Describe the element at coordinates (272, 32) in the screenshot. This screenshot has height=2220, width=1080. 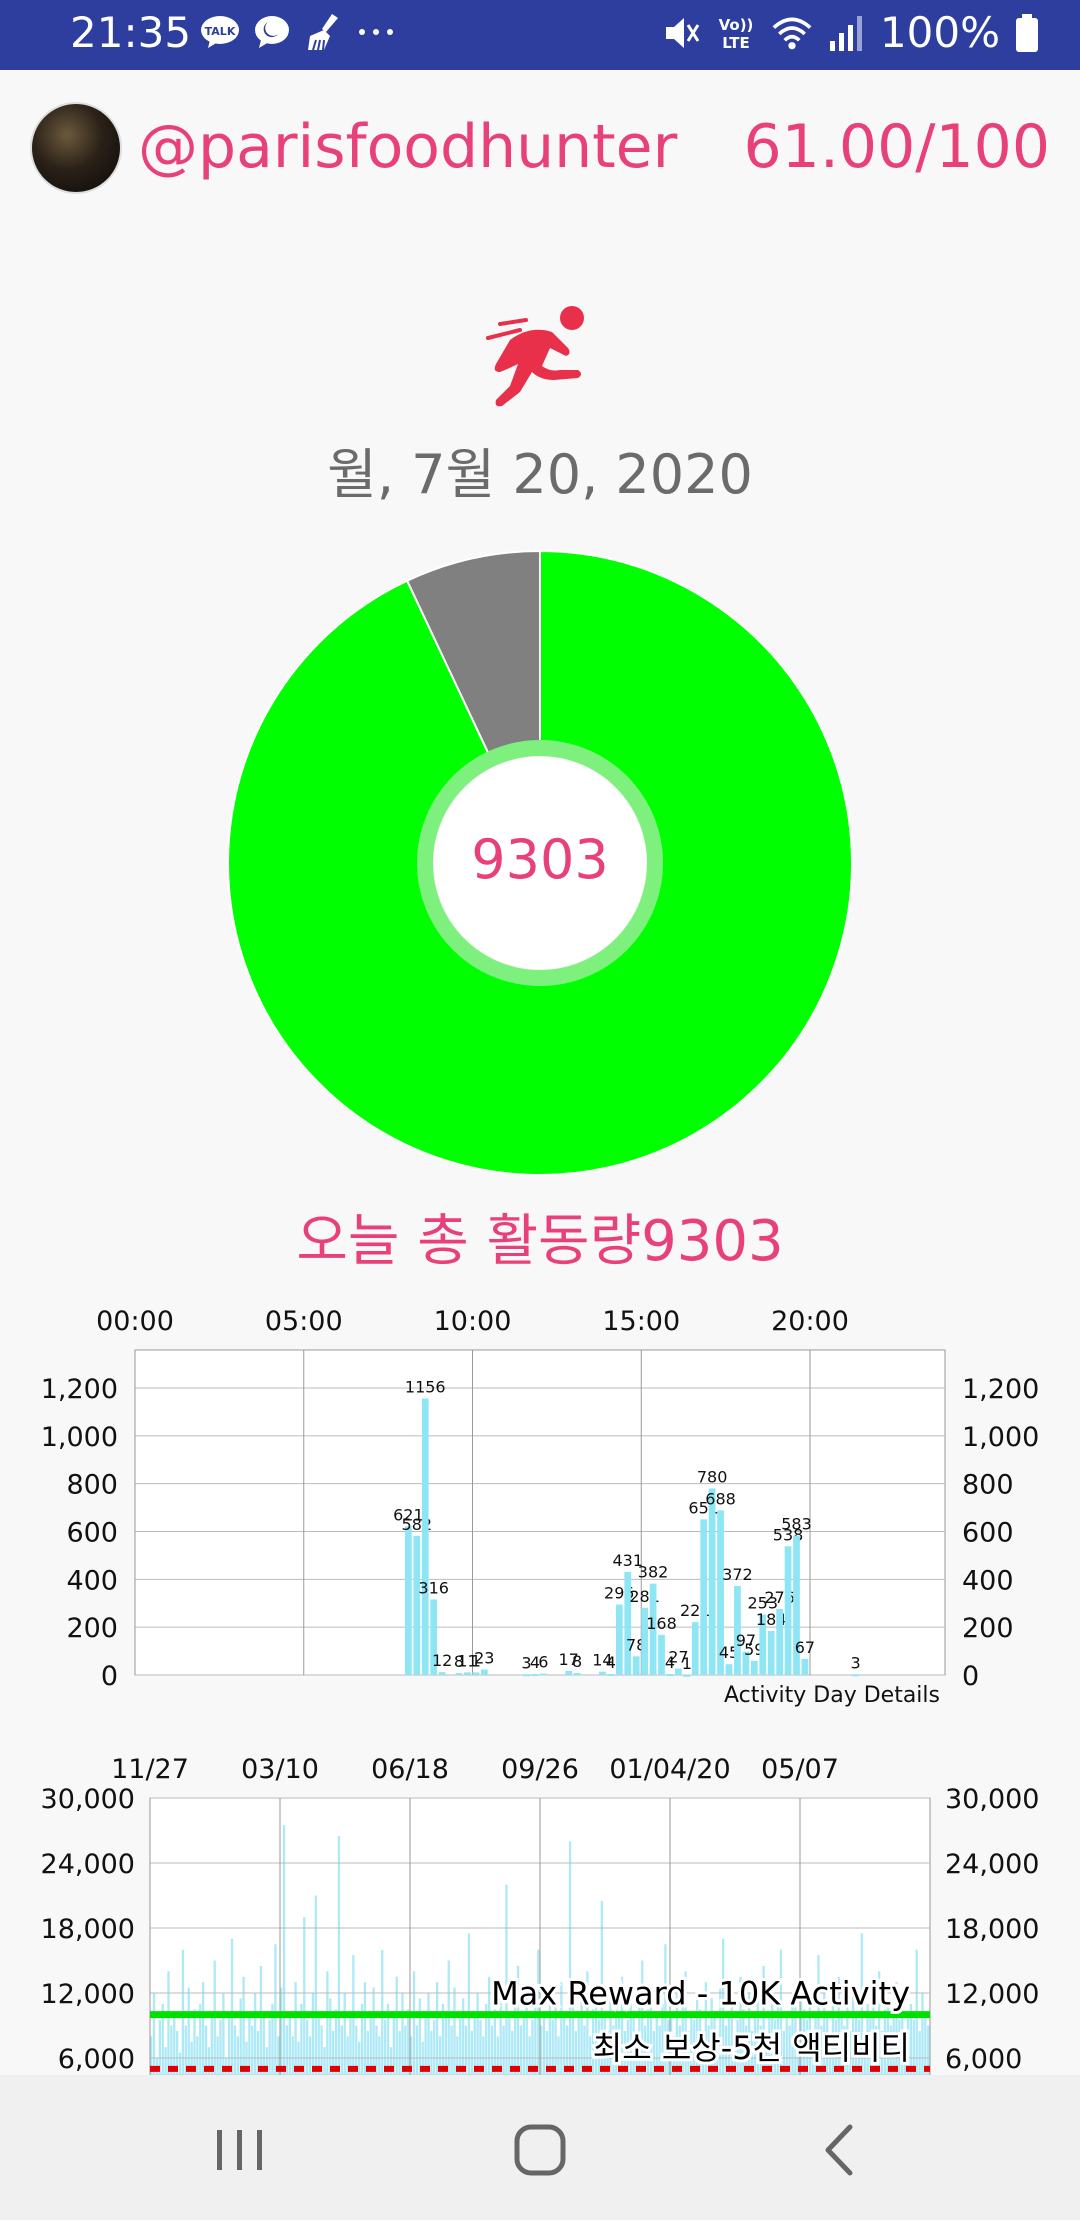
I see `chat-bubble-icon` at that location.